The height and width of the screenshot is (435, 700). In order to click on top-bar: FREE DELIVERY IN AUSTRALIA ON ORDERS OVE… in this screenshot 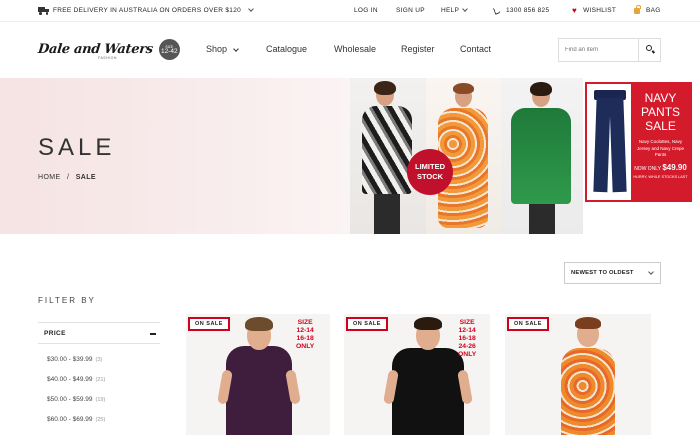, I will do `click(350, 11)`.